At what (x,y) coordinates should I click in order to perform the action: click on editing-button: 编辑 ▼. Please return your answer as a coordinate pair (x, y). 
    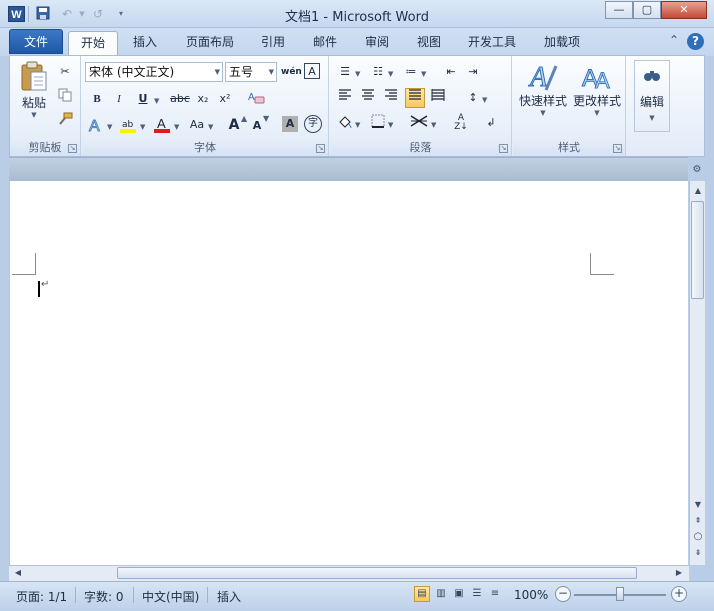
    Looking at the image, I should click on (652, 96).